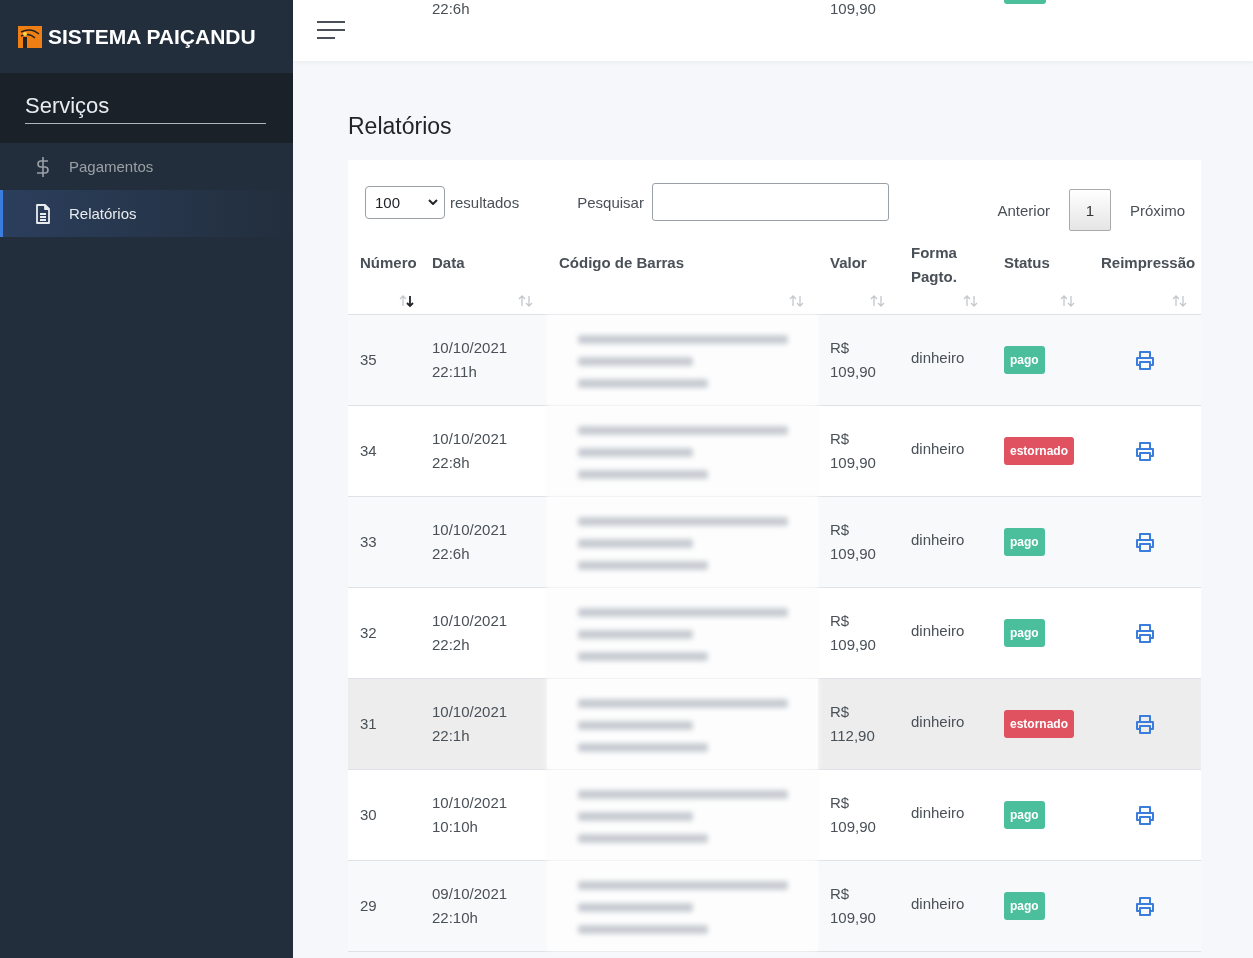 Image resolution: width=1253 pixels, height=958 pixels. I want to click on table-cell-text: R$ 112,90, so click(852, 724).